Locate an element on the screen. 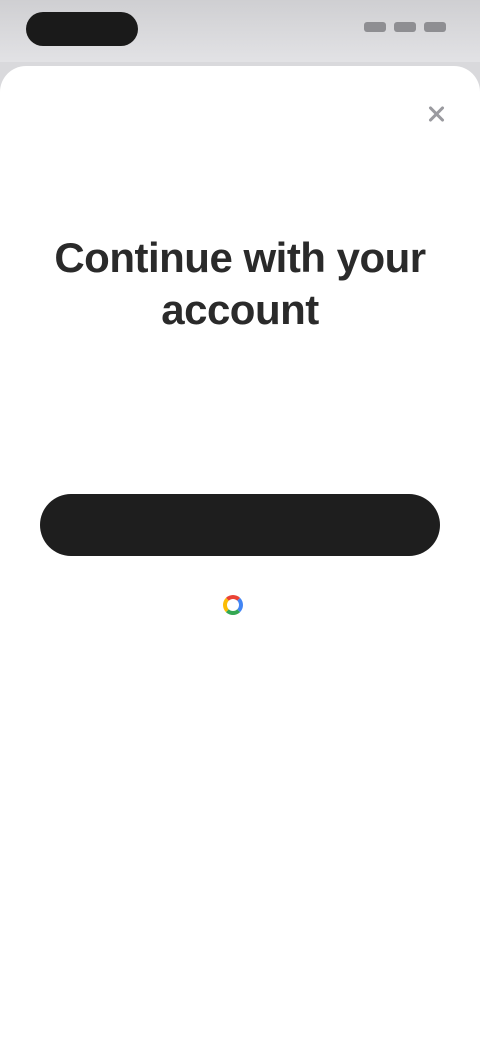 The image size is (480, 1040). google-sign-in-button is located at coordinates (240, 605).